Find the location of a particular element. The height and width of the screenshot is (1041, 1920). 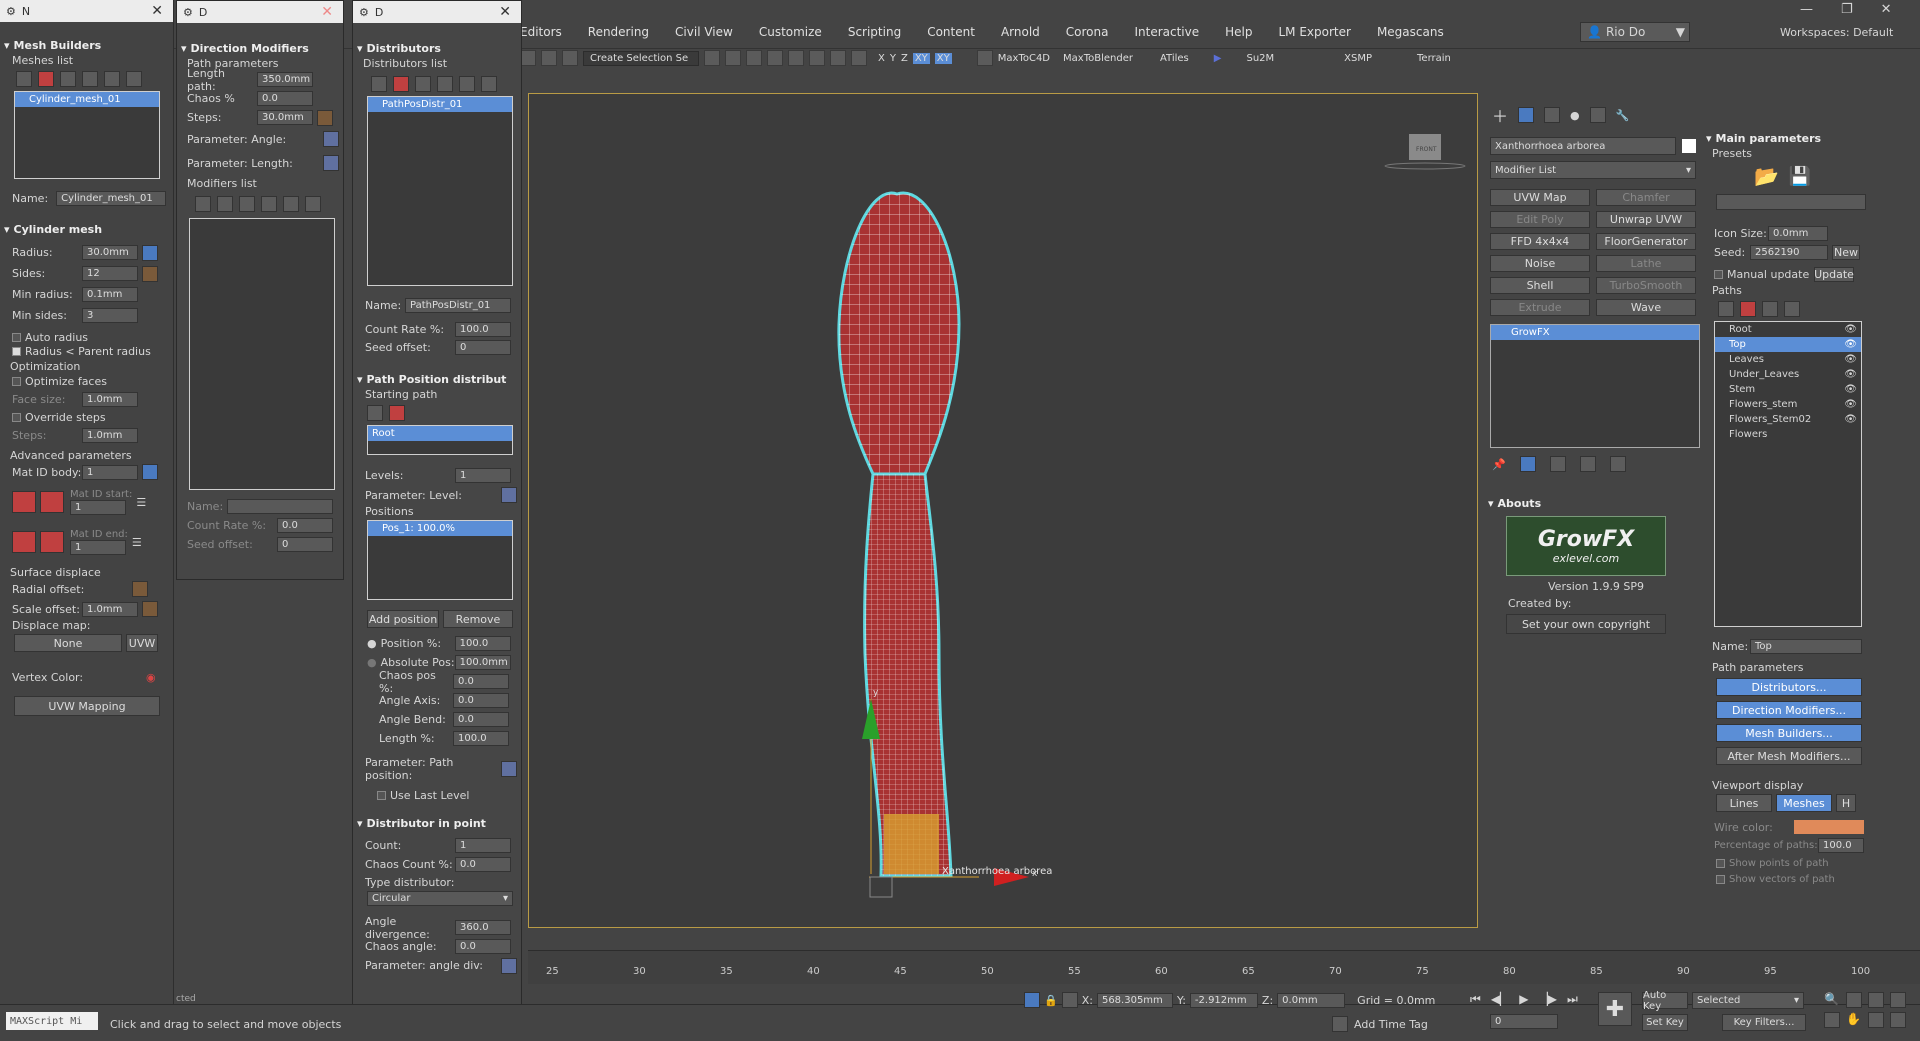

lathe-button: Lathe is located at coordinates (1646, 263).